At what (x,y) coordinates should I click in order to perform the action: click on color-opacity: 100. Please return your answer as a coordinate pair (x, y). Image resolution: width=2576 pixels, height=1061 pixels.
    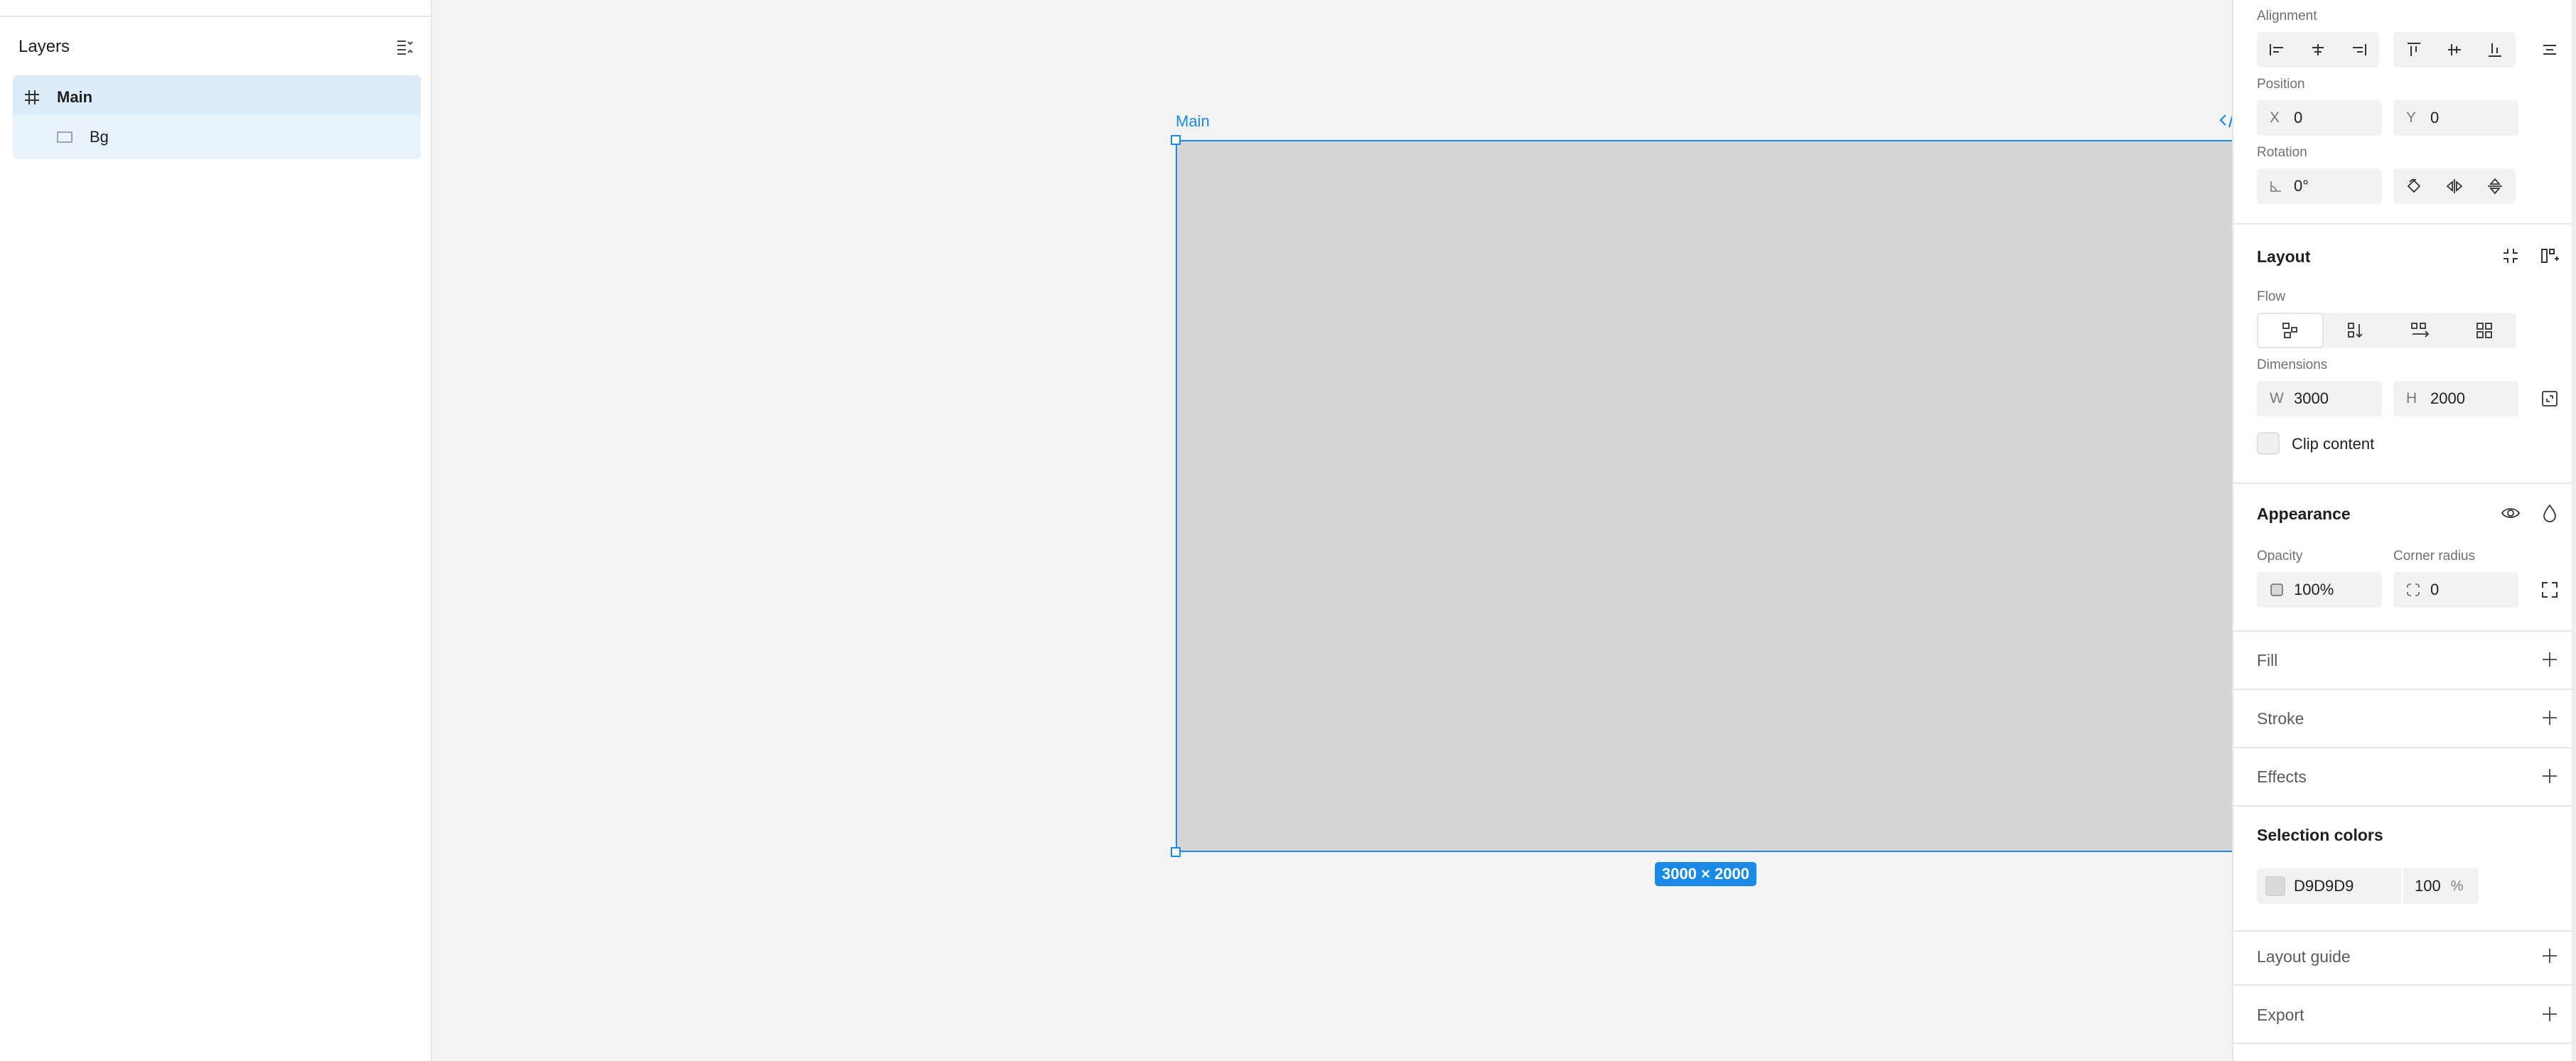
    Looking at the image, I should click on (2428, 886).